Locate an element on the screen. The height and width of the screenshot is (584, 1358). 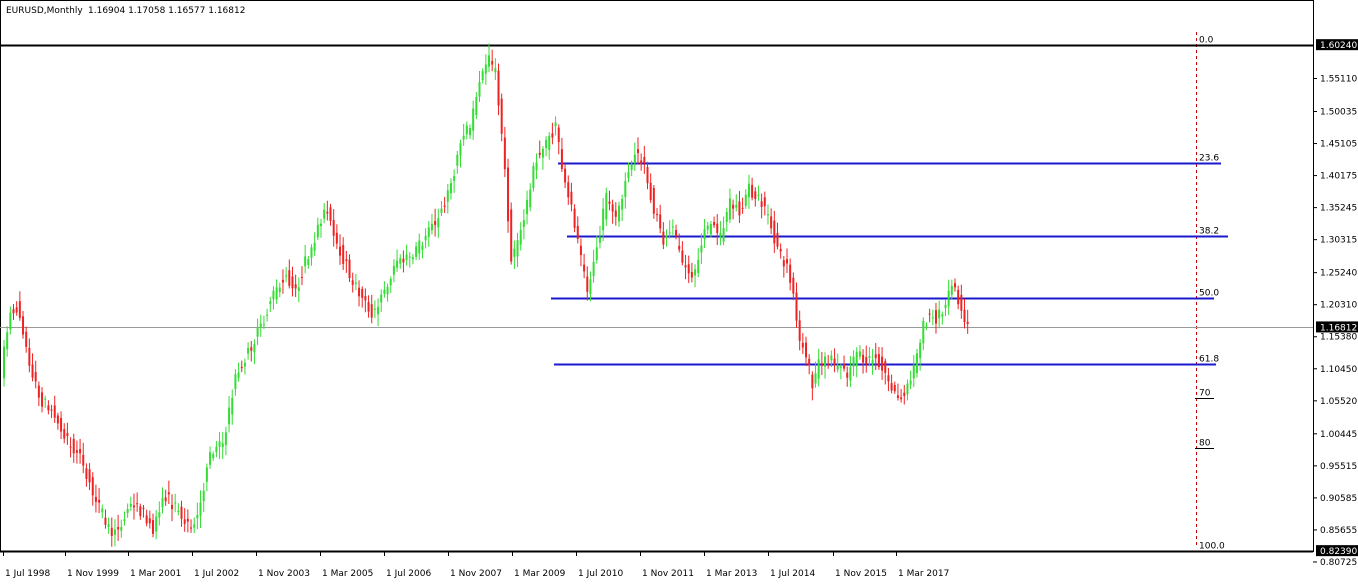
time-tick-label: 1 Nov 2011 is located at coordinates (668, 574).